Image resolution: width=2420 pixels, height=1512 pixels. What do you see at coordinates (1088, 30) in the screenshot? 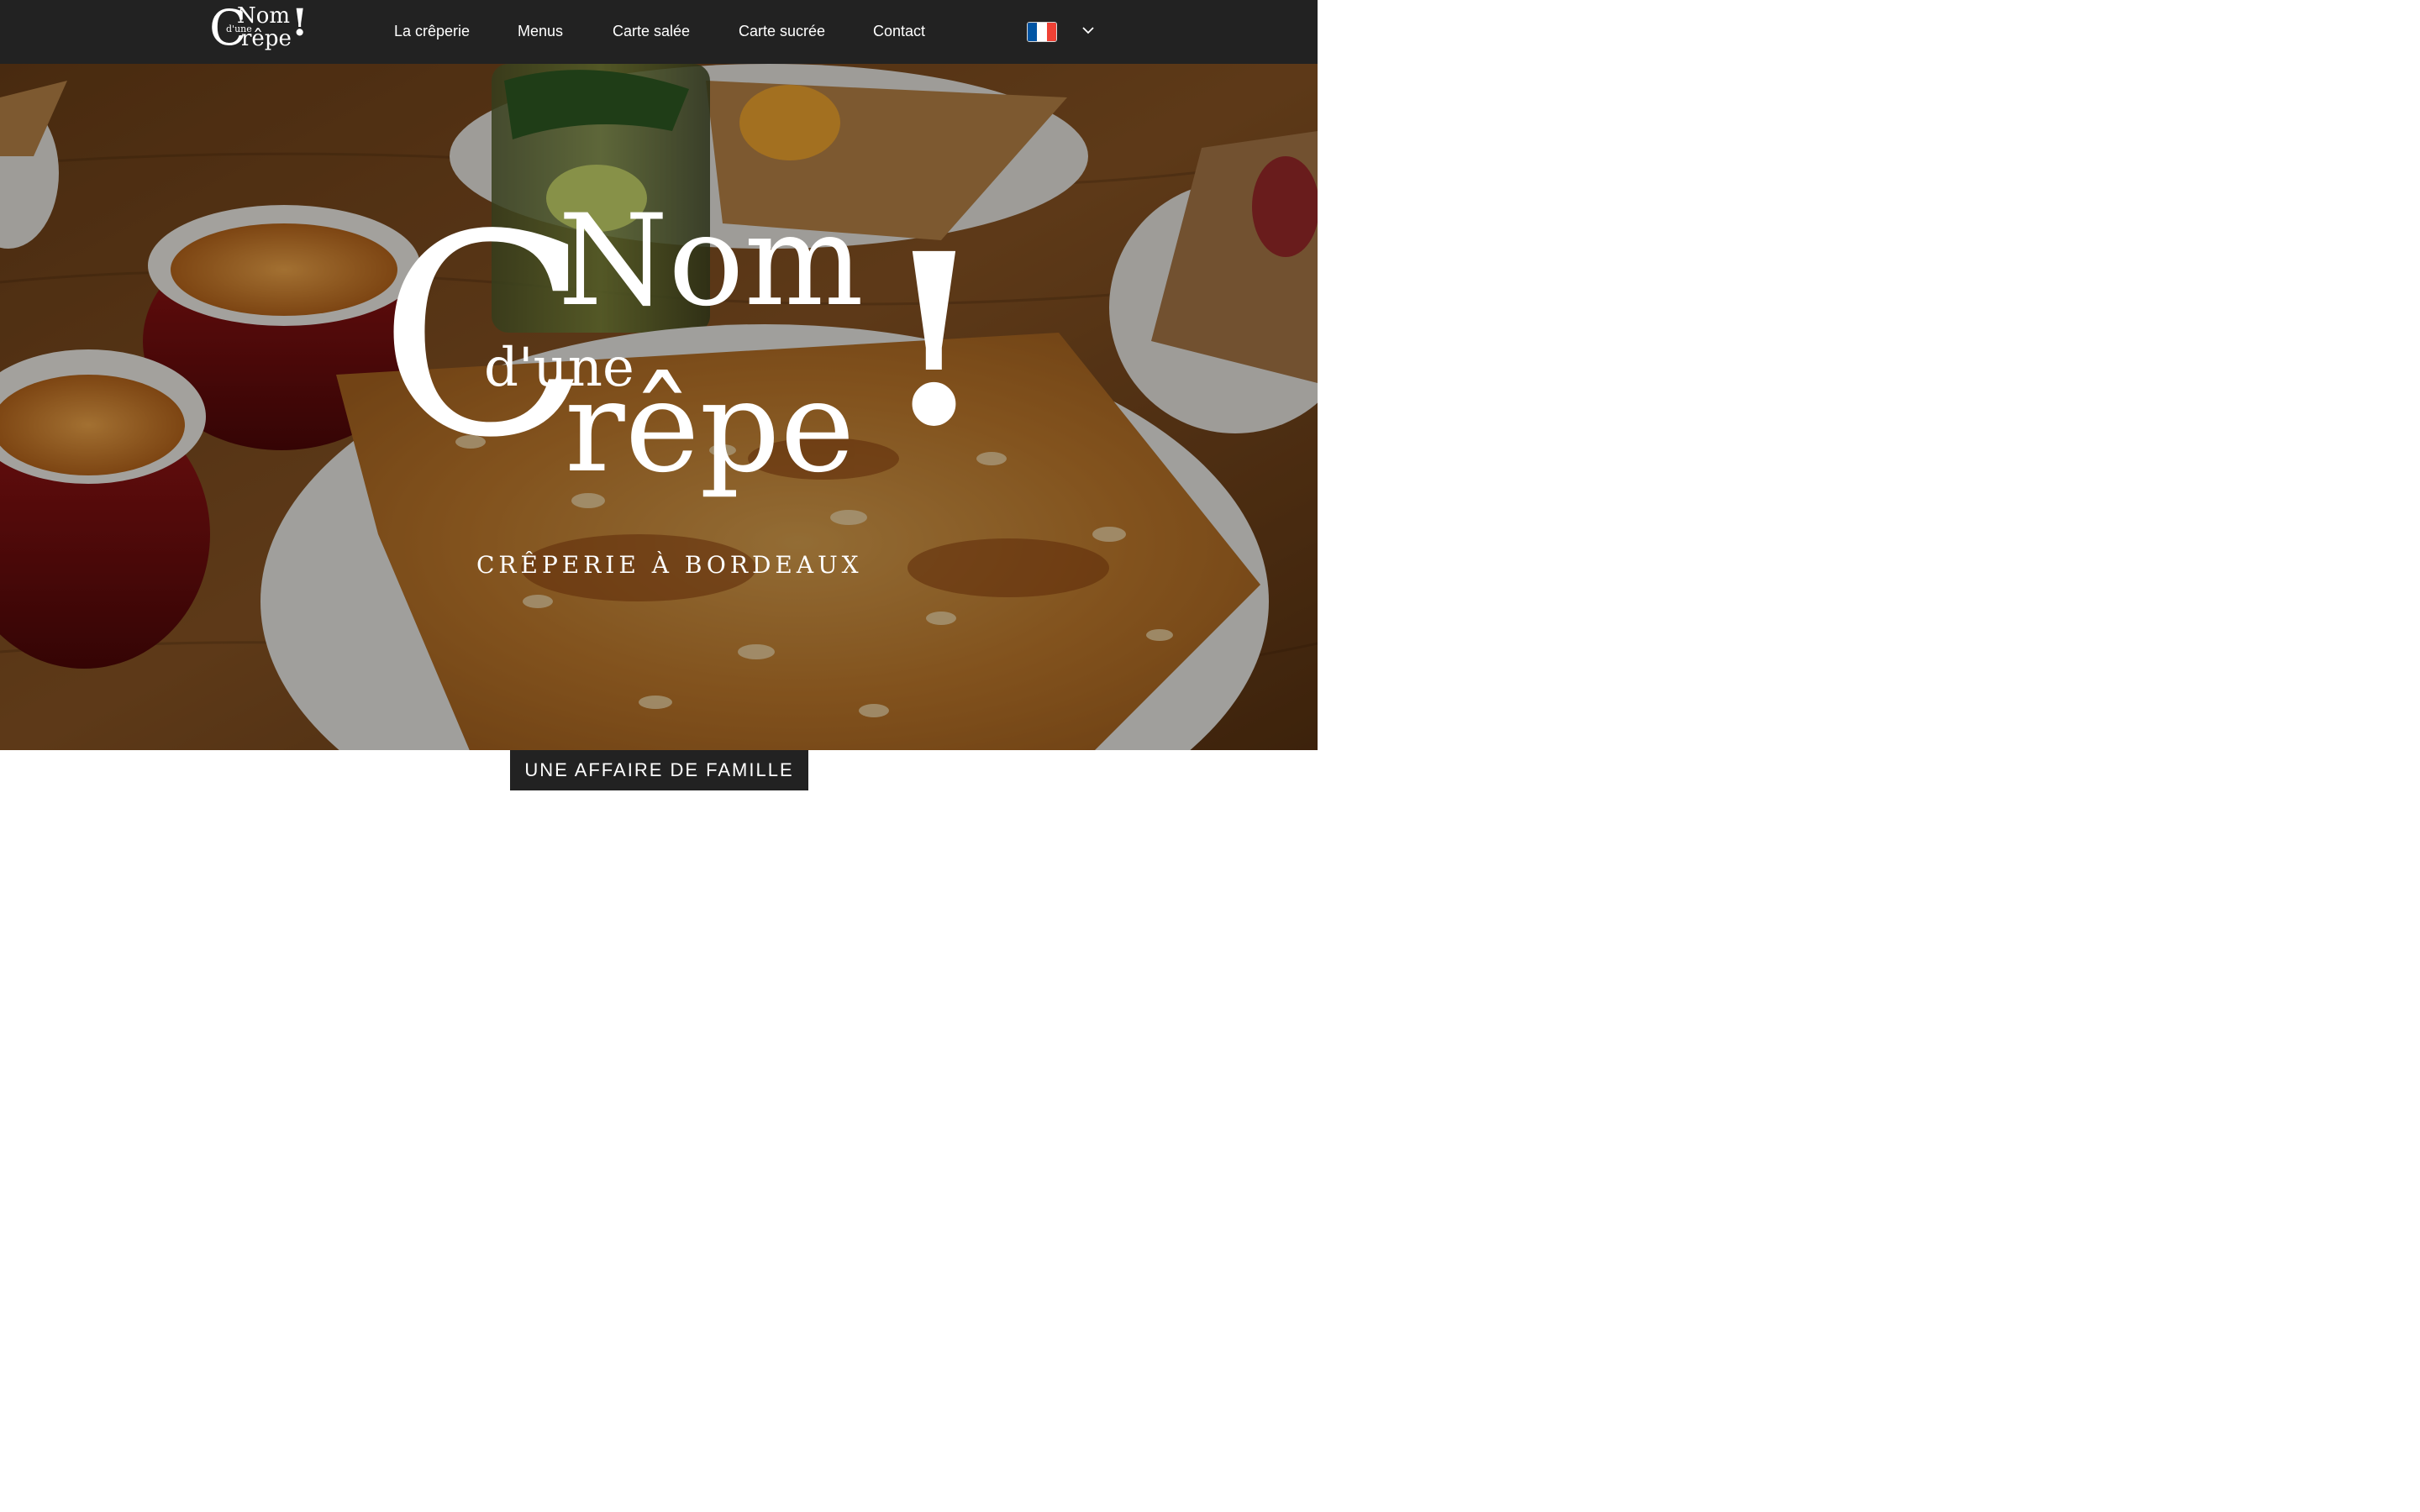
I see `chevron-down-icon` at bounding box center [1088, 30].